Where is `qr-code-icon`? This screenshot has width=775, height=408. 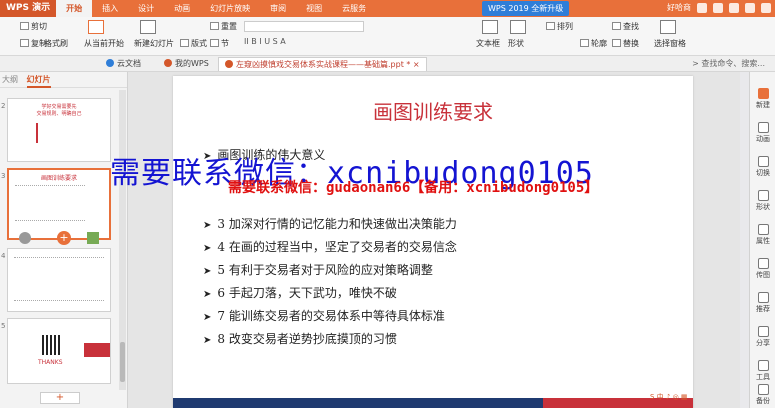
qr-code-icon is located at coordinates (52, 345).